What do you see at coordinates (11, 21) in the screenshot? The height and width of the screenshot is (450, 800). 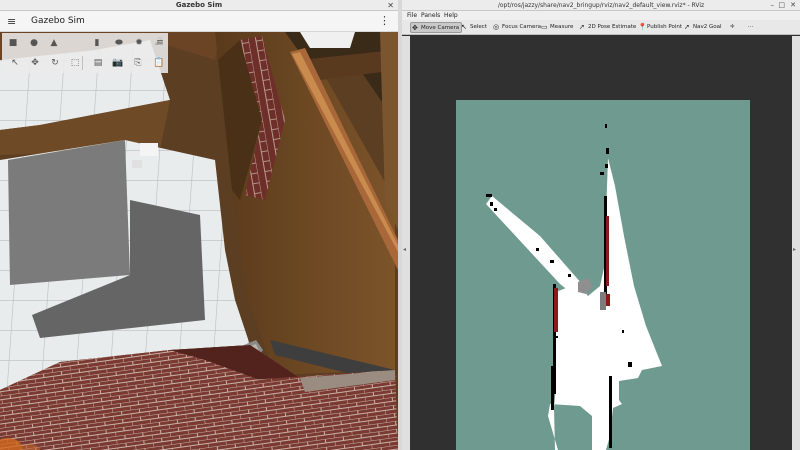 I see `hamburger-menu-icon: ≡` at bounding box center [11, 21].